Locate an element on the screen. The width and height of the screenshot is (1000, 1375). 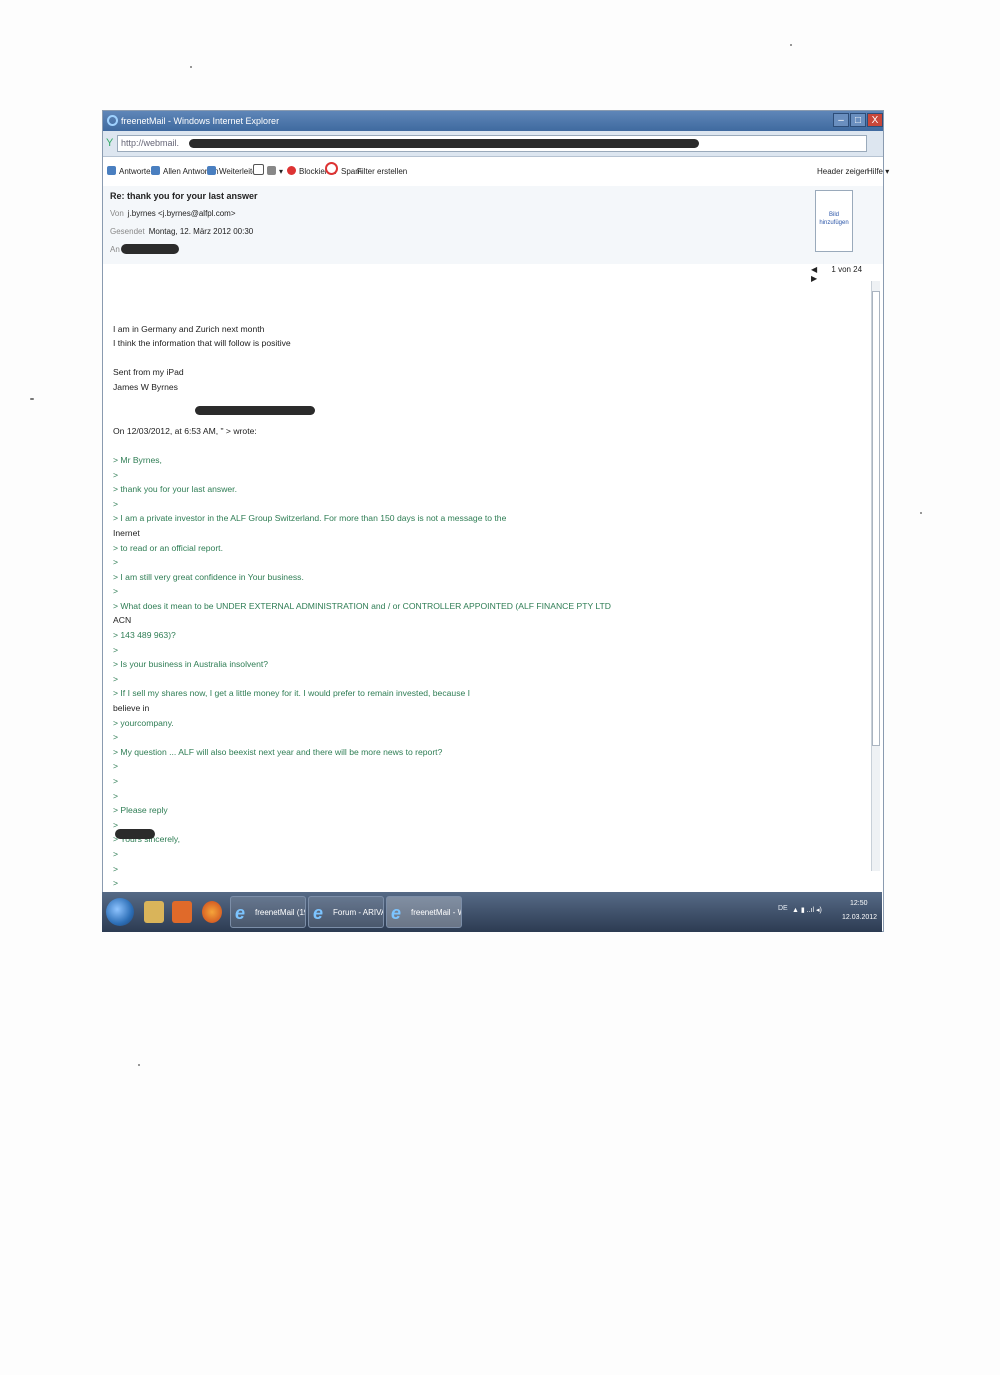
add-photo-button: Bild hinzufügen is located at coordinates (834, 221).